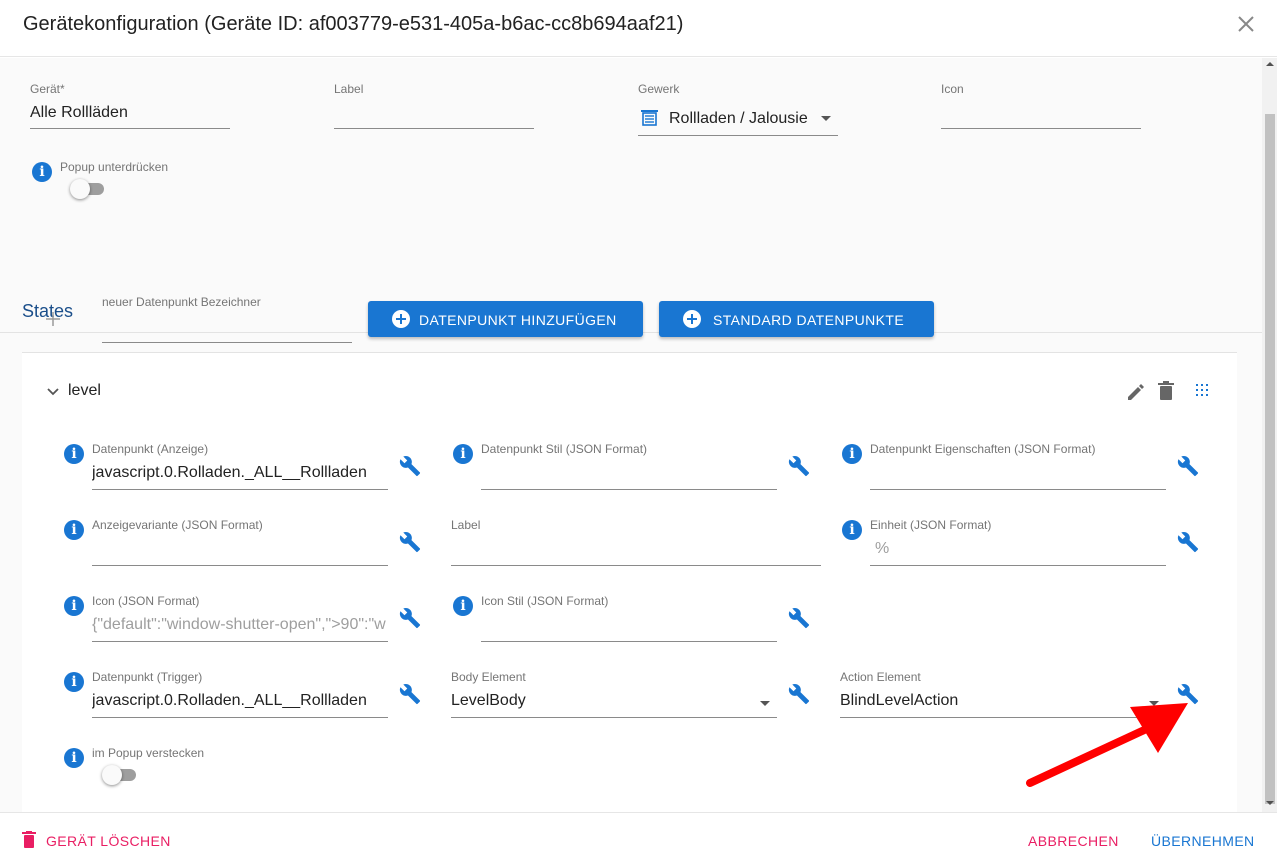  I want to click on standard-datapoints-button: STANDARD DATENPUNKTE, so click(796, 319).